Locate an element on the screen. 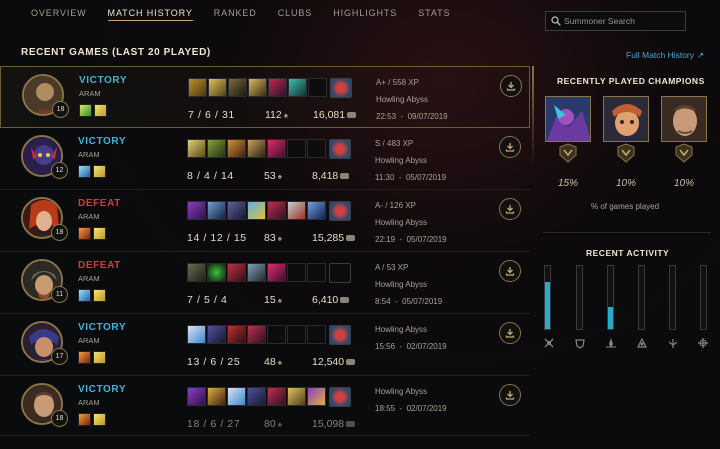 The height and width of the screenshot is (449, 720). trinket-icon is located at coordinates (341, 88).